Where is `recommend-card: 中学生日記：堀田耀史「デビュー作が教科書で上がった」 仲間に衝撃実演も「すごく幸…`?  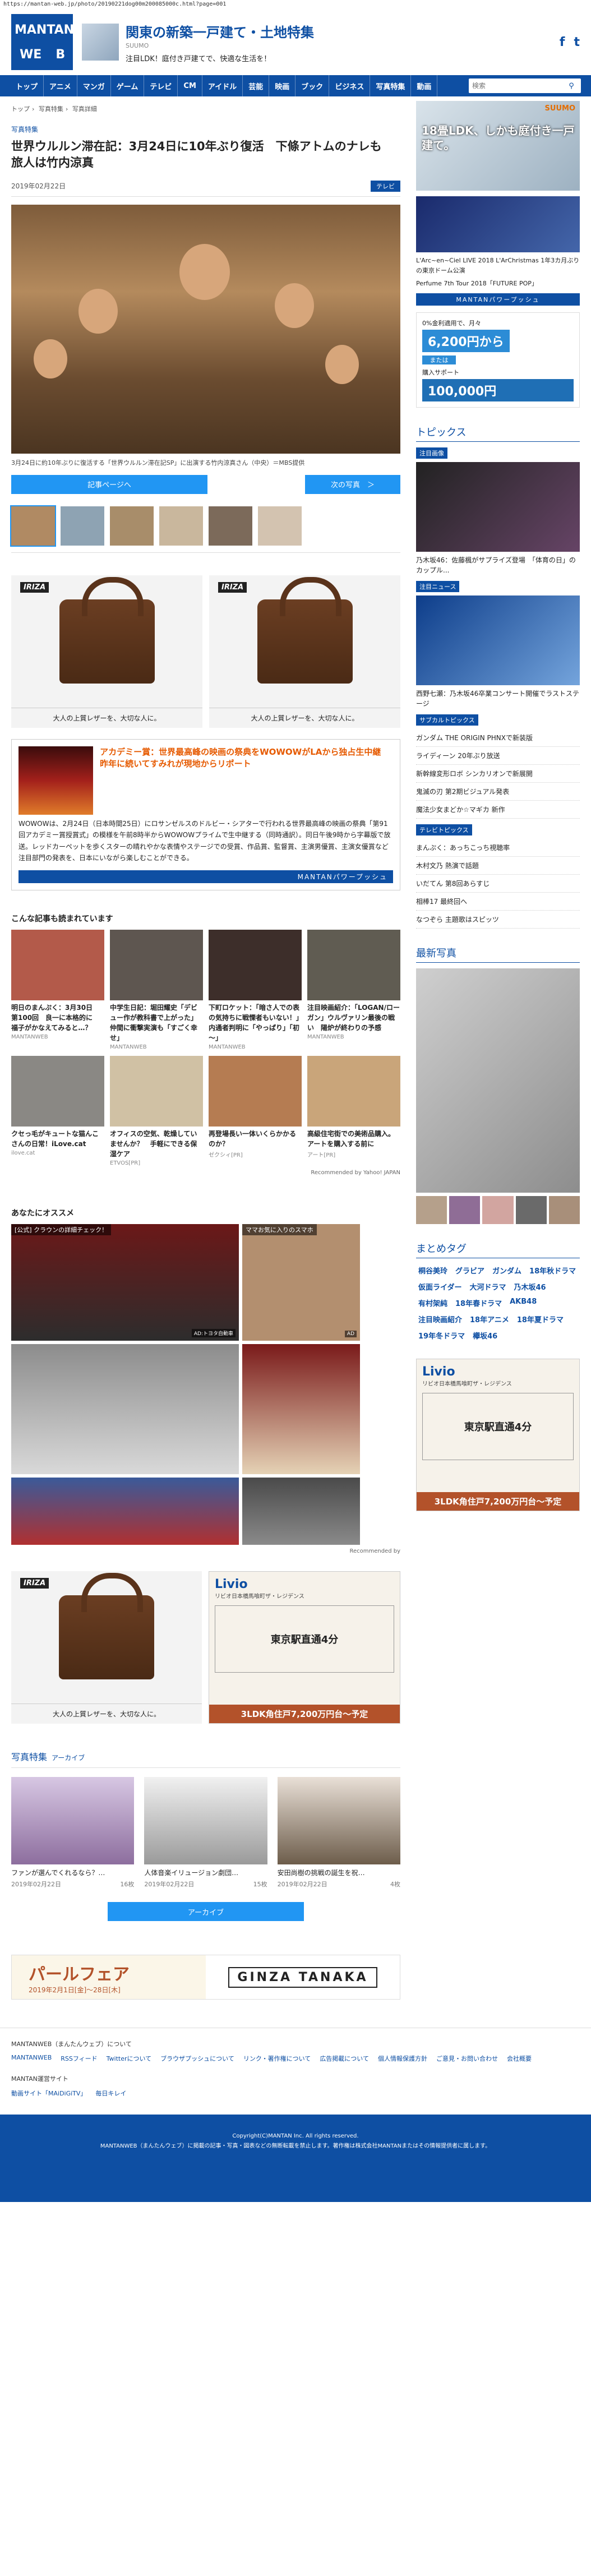 recommend-card: 中学生日記：堀田耀史「デビュー作が教科書で上がった」 仲間に衝撃実演も「すごく幸… is located at coordinates (156, 990).